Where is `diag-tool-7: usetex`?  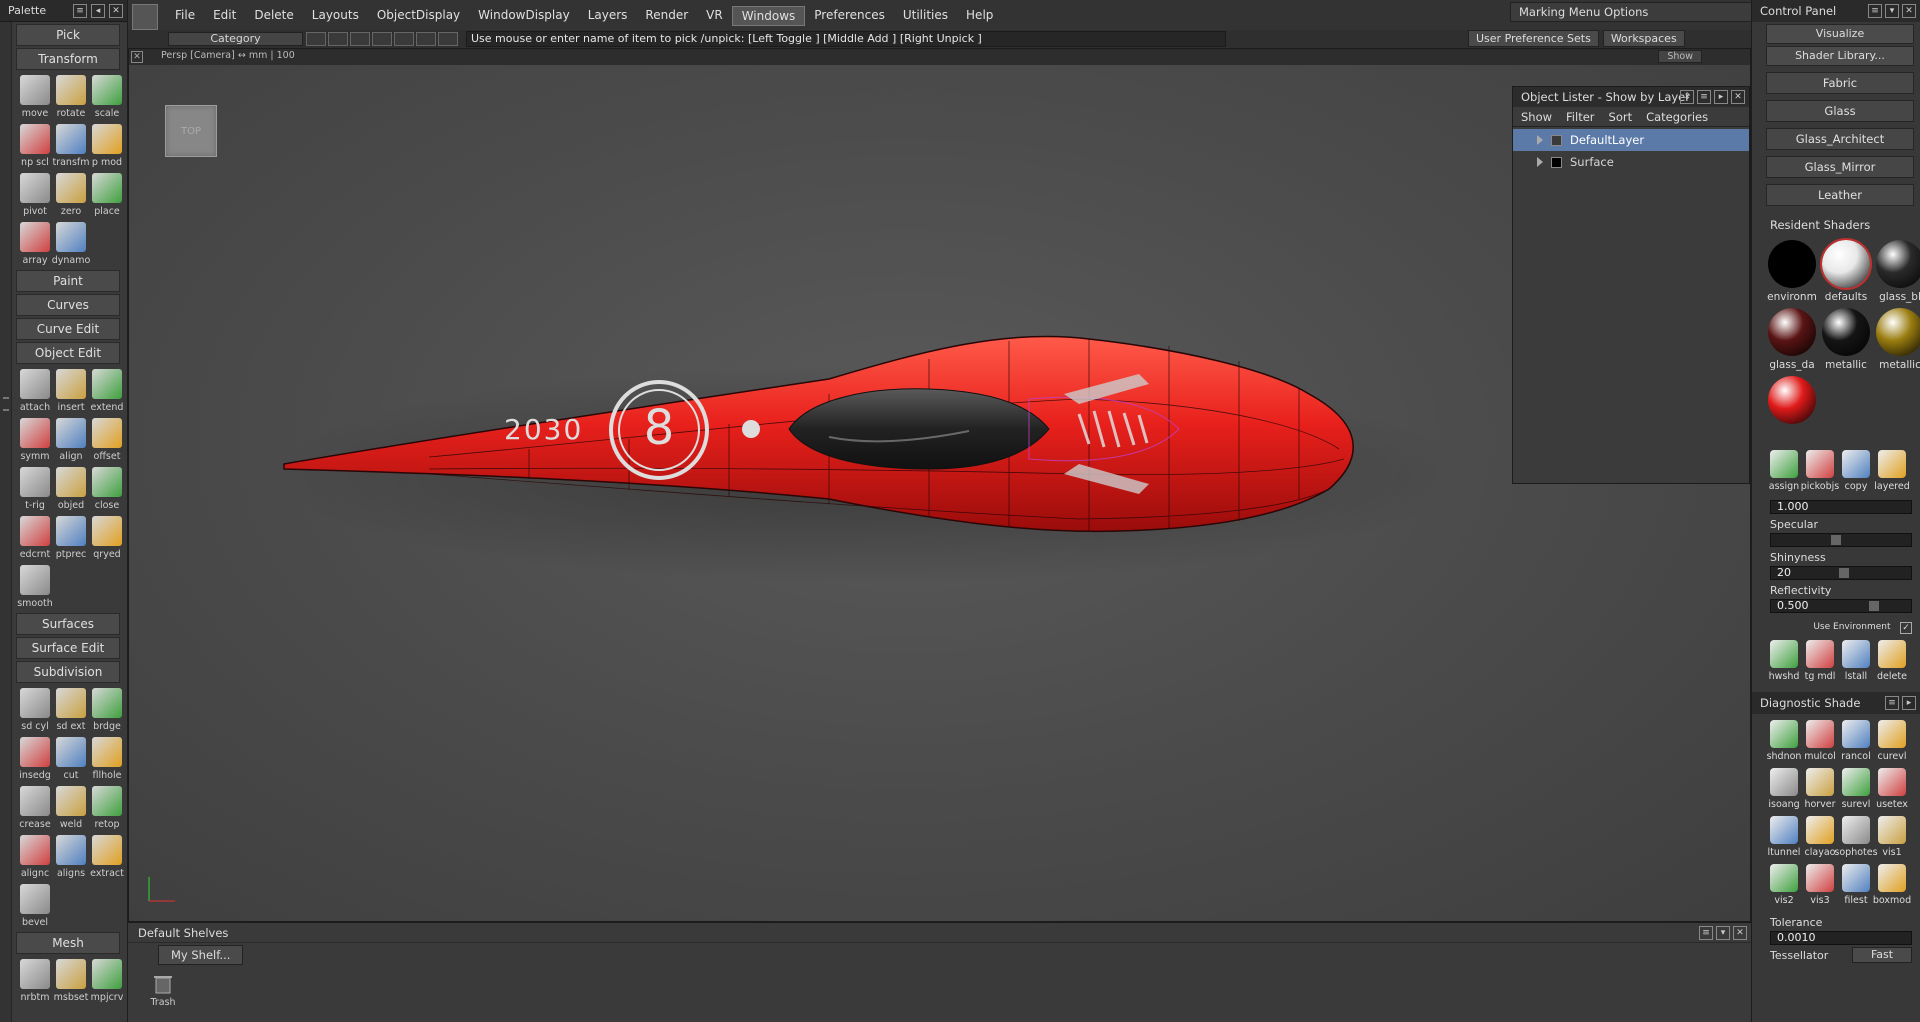
diag-tool-7: usetex is located at coordinates (1892, 792).